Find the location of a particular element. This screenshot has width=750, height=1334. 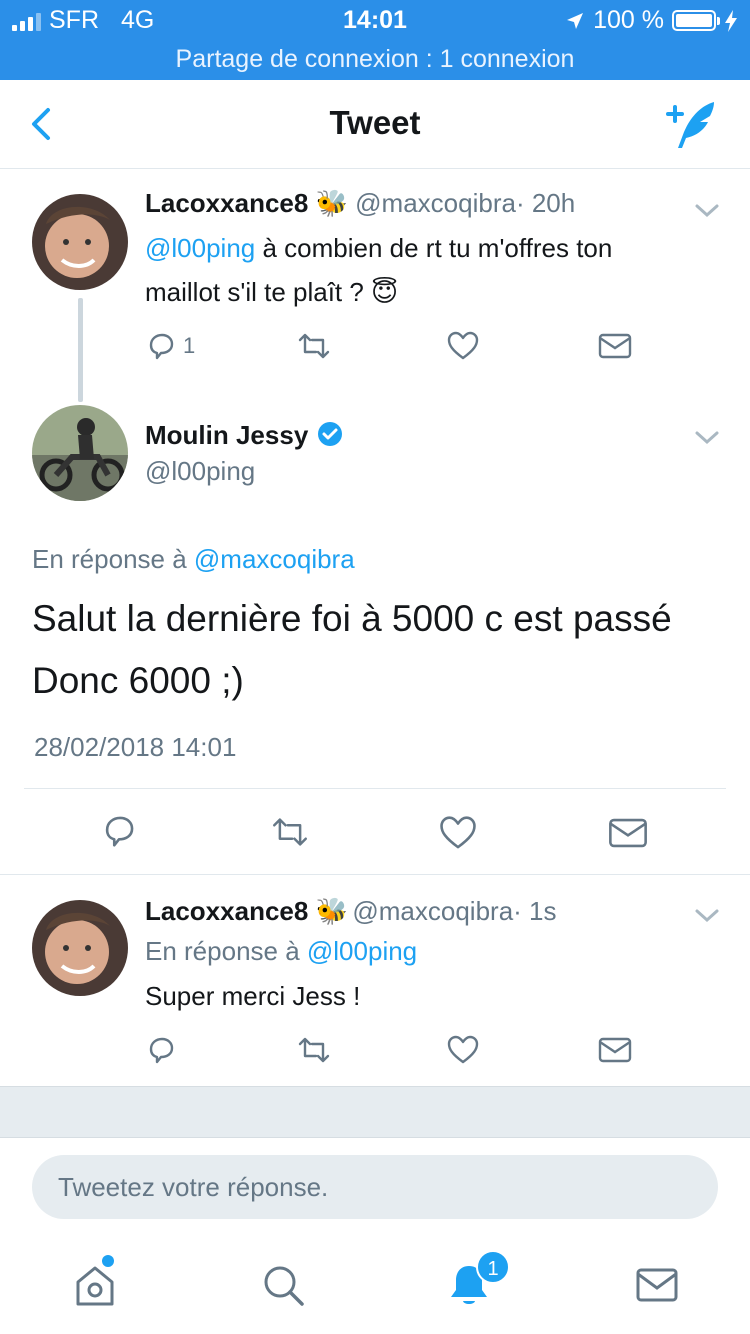

status-bar: SFR 4G 14:01 100 % is located at coordinates (375, 20).